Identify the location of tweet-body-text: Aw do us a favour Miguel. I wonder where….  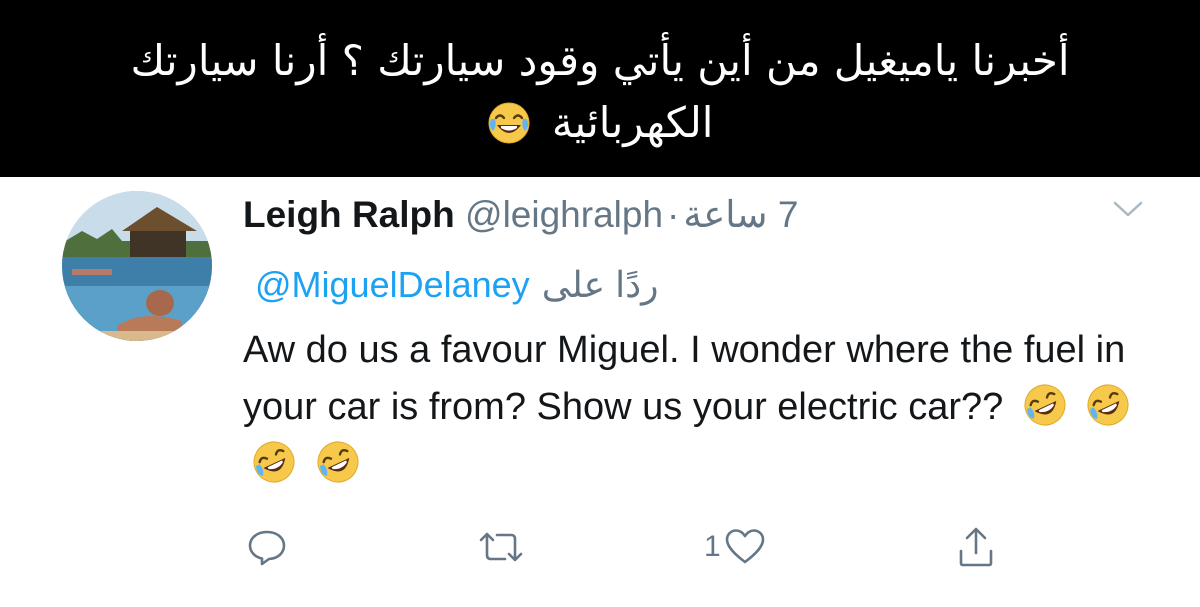
(684, 378).